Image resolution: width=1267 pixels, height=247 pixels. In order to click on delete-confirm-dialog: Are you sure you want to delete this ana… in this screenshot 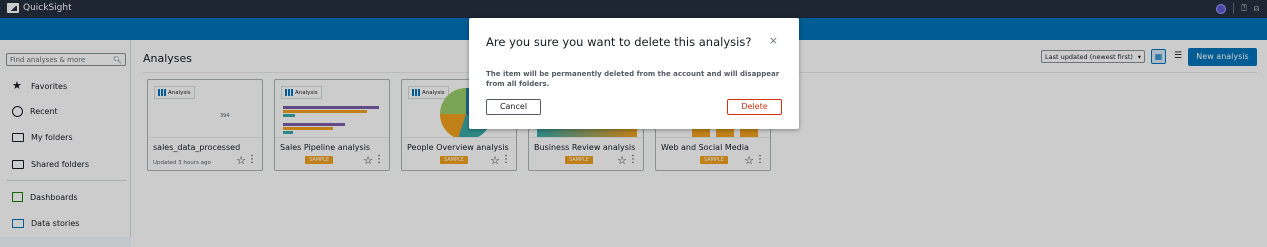, I will do `click(634, 73)`.